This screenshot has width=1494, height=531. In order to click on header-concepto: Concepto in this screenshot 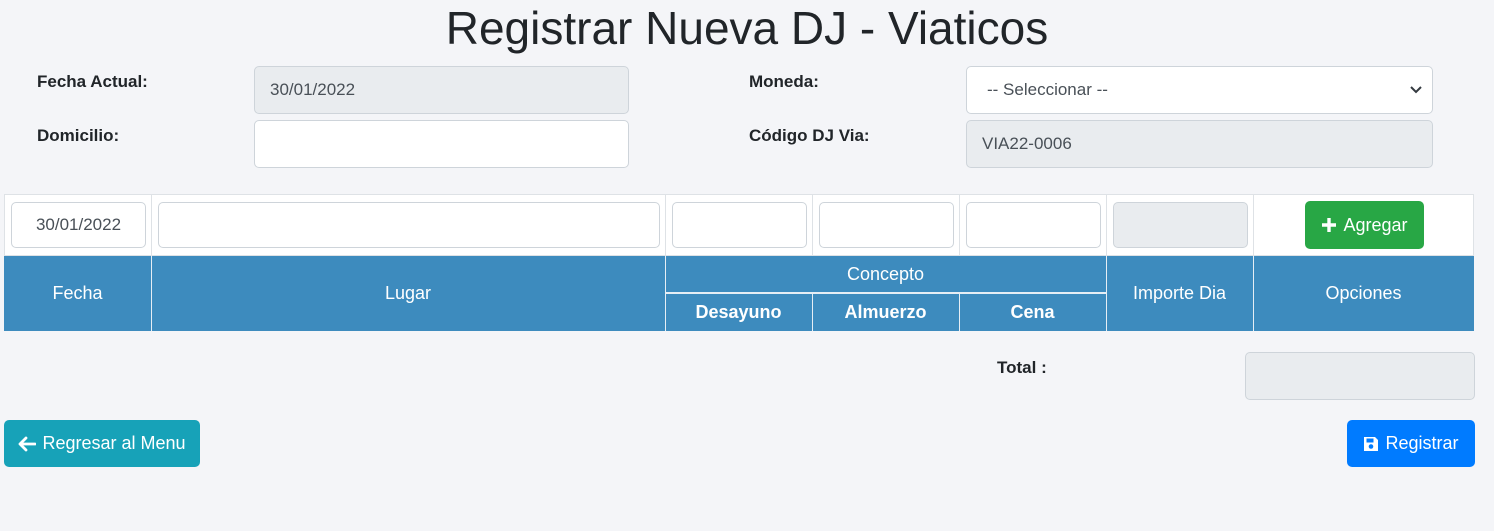, I will do `click(885, 274)`.